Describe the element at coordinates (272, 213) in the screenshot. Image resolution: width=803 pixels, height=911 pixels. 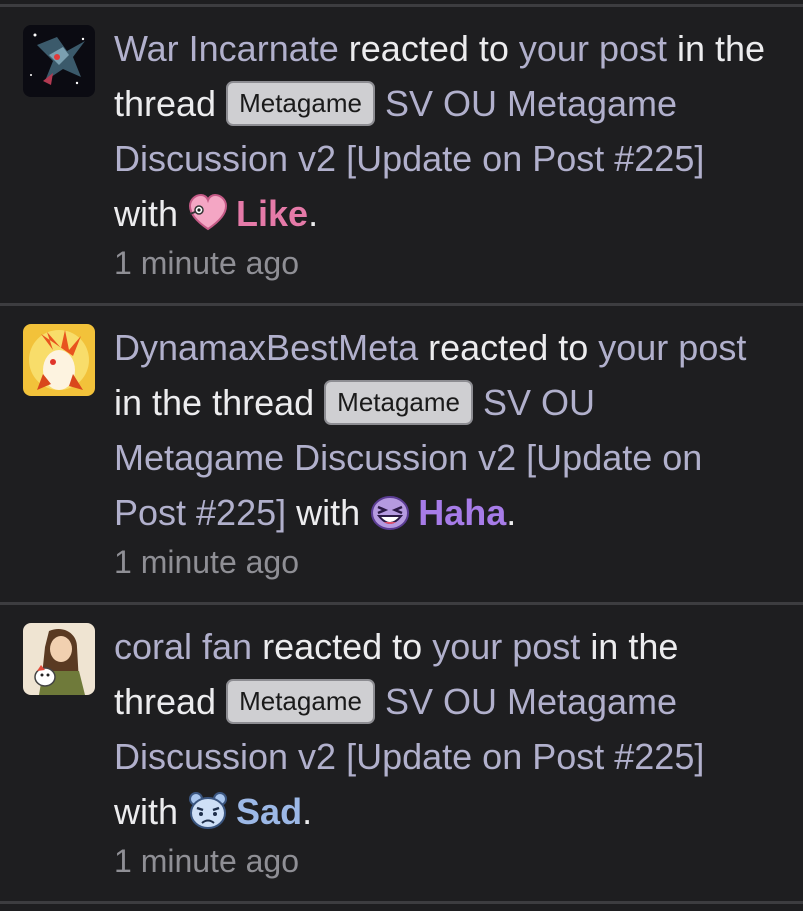
I see `reaction-name: Like` at that location.